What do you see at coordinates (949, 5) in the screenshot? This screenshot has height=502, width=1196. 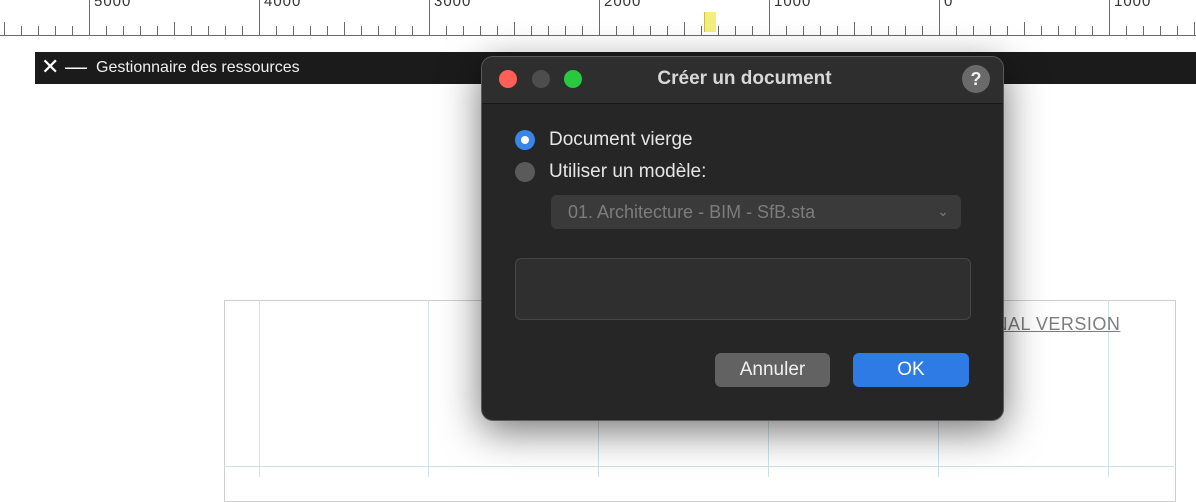 I see `ruler-label: 0` at bounding box center [949, 5].